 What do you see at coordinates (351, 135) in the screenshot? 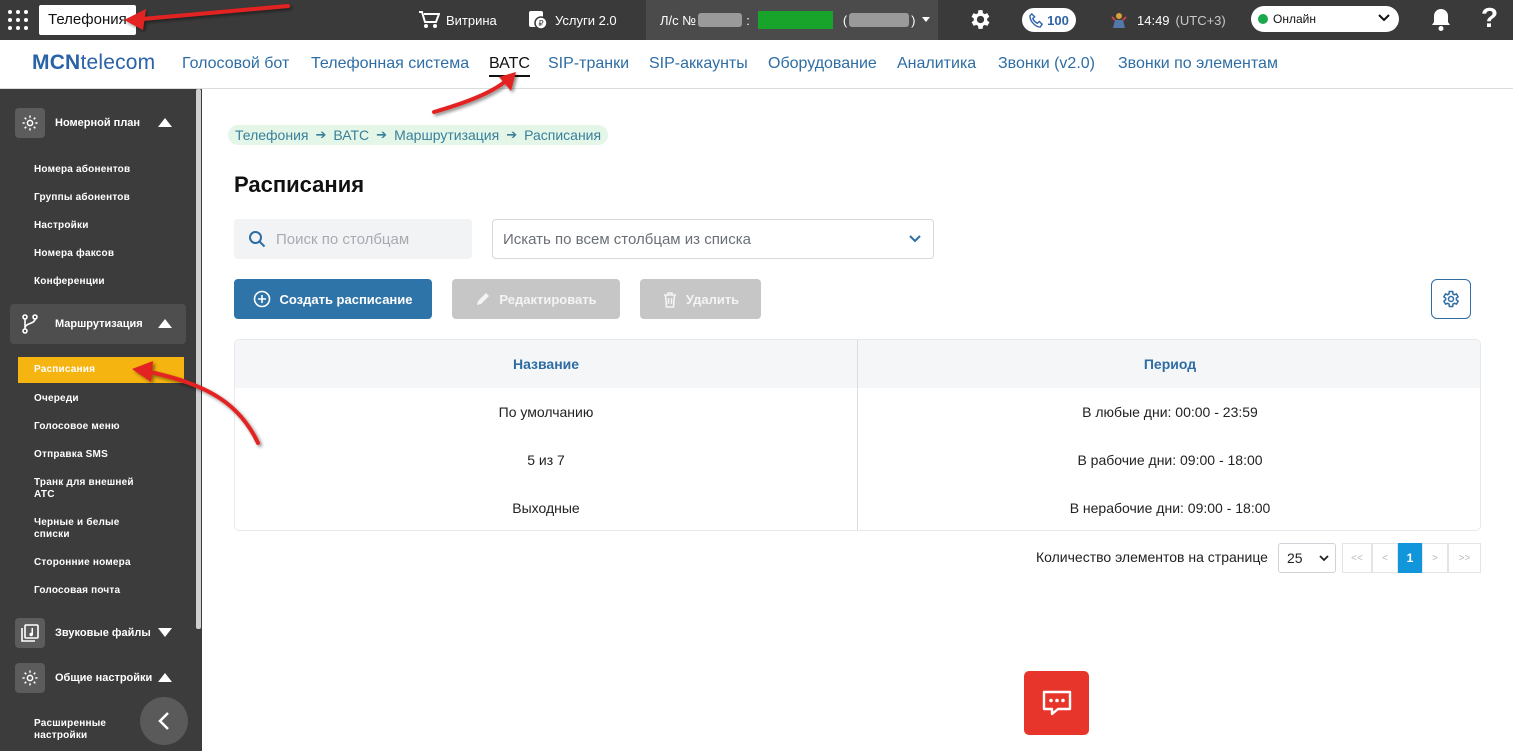
I see `breadcrumb-item-vats: ВАТС` at bounding box center [351, 135].